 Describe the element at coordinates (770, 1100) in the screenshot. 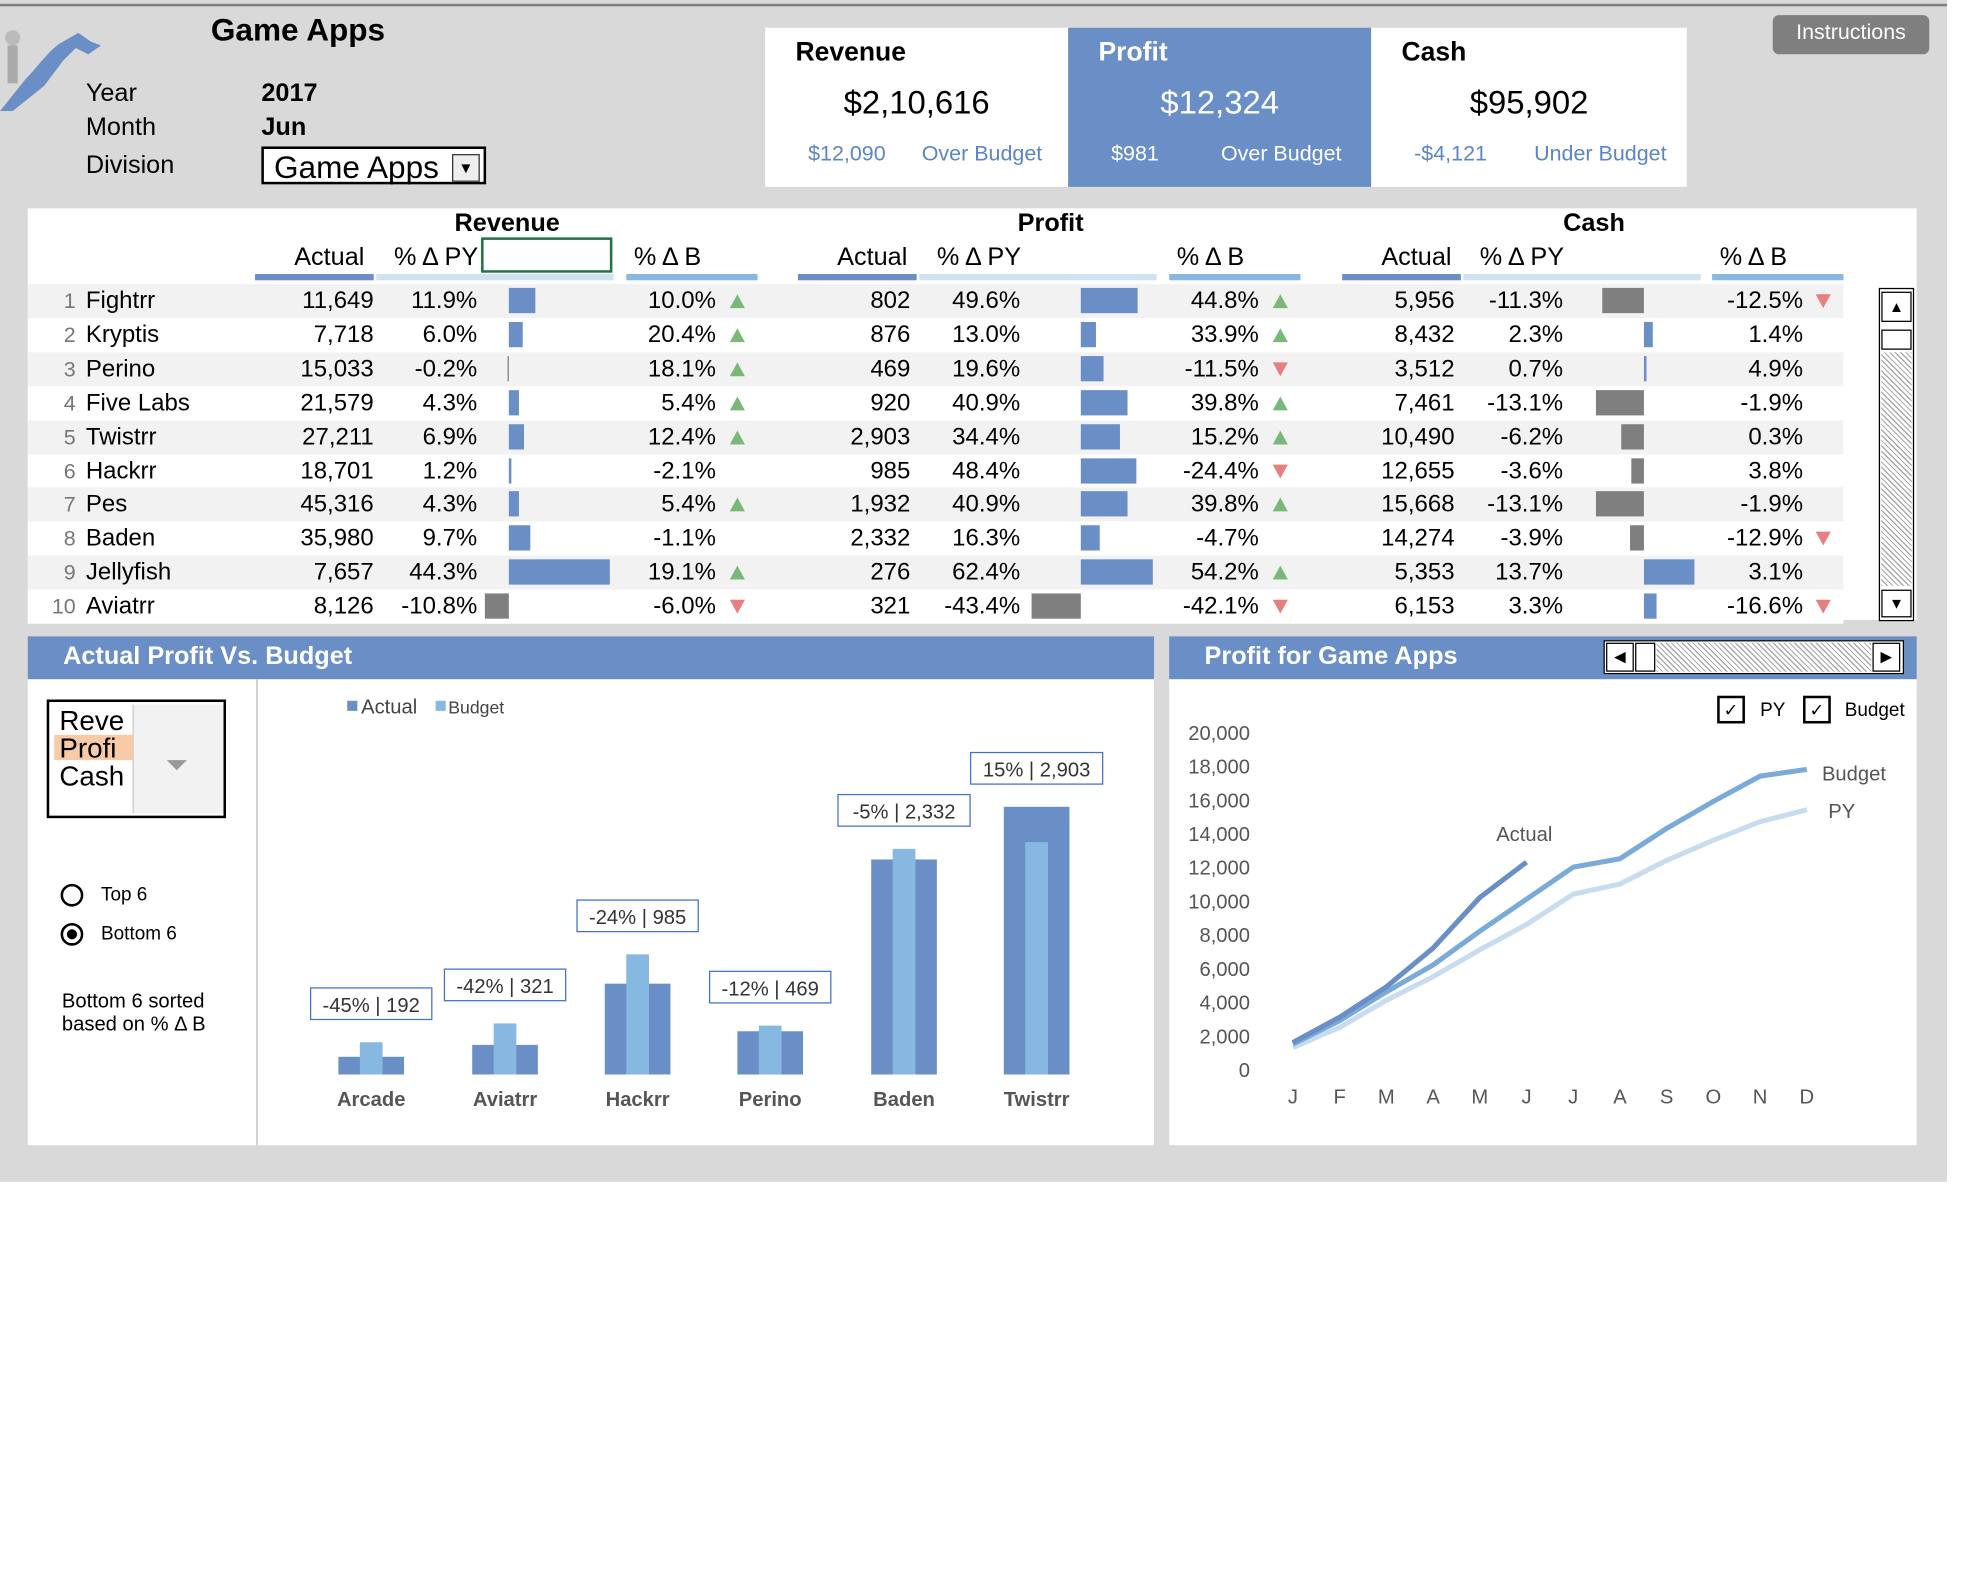

I see `x-axis-label: Perino` at that location.